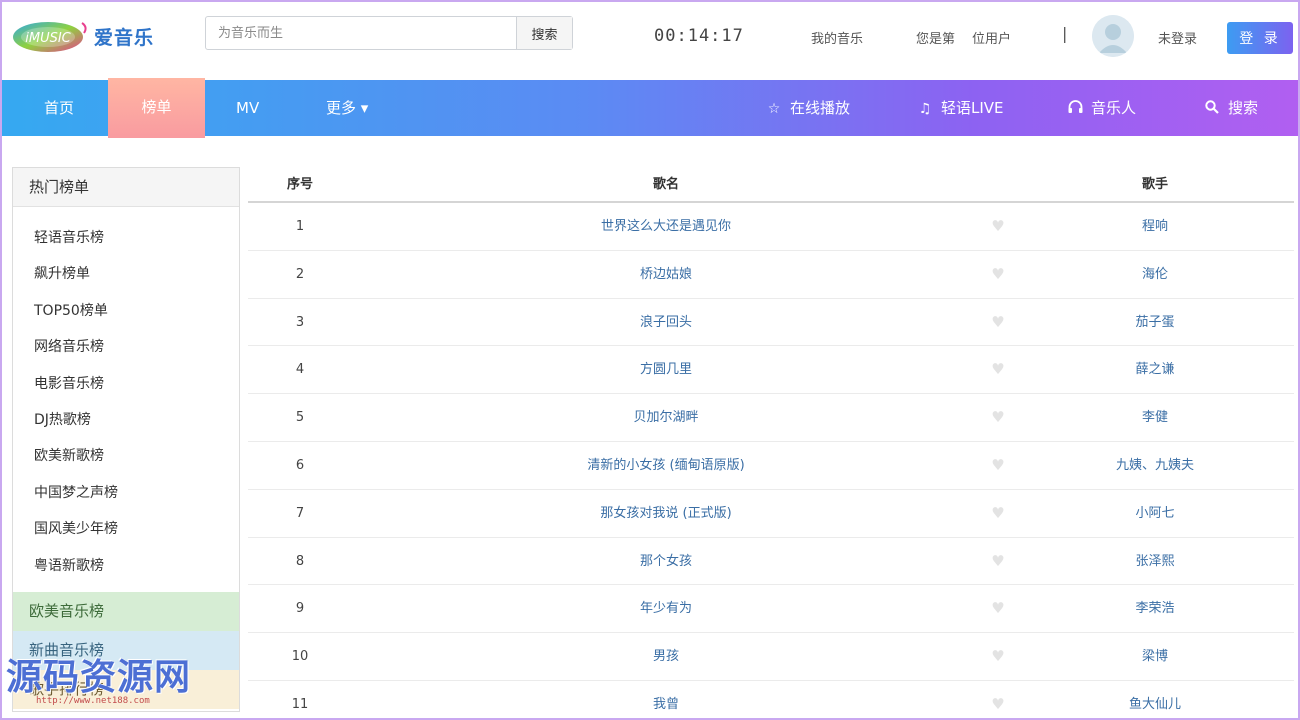 This screenshot has width=1300, height=720. I want to click on song-link: 世界这么大还是遇见你, so click(666, 226).